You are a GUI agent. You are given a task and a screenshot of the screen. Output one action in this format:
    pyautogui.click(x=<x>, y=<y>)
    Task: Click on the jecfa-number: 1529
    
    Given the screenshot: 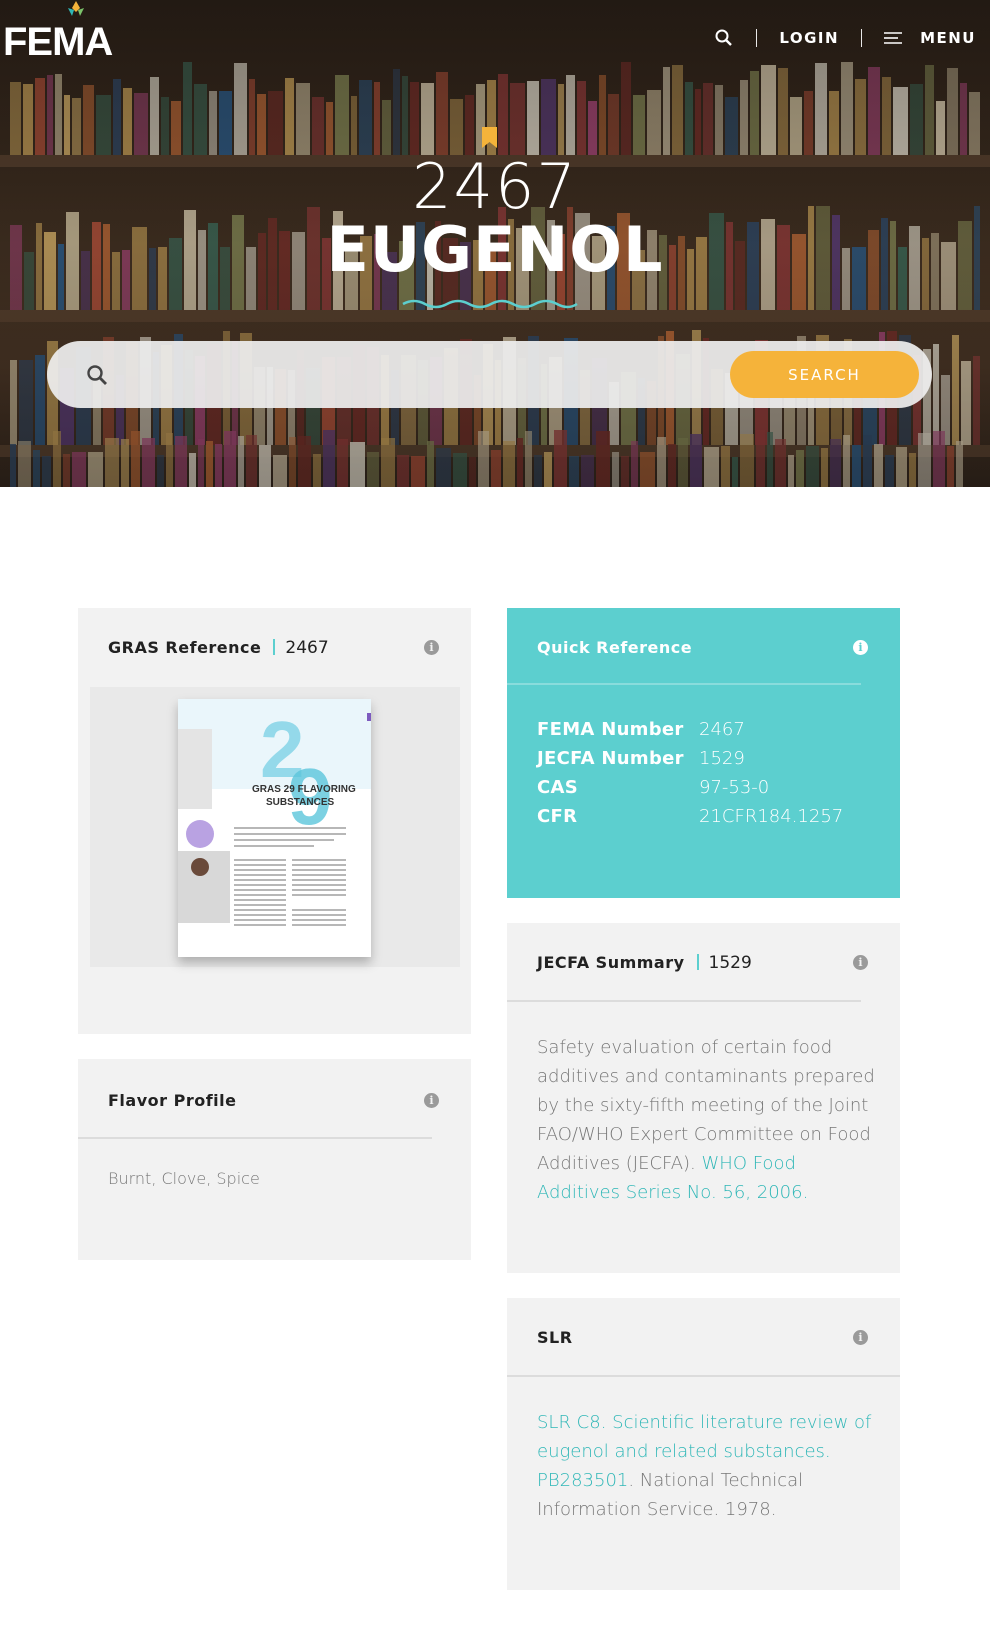 What is the action you would take?
    pyautogui.click(x=730, y=963)
    